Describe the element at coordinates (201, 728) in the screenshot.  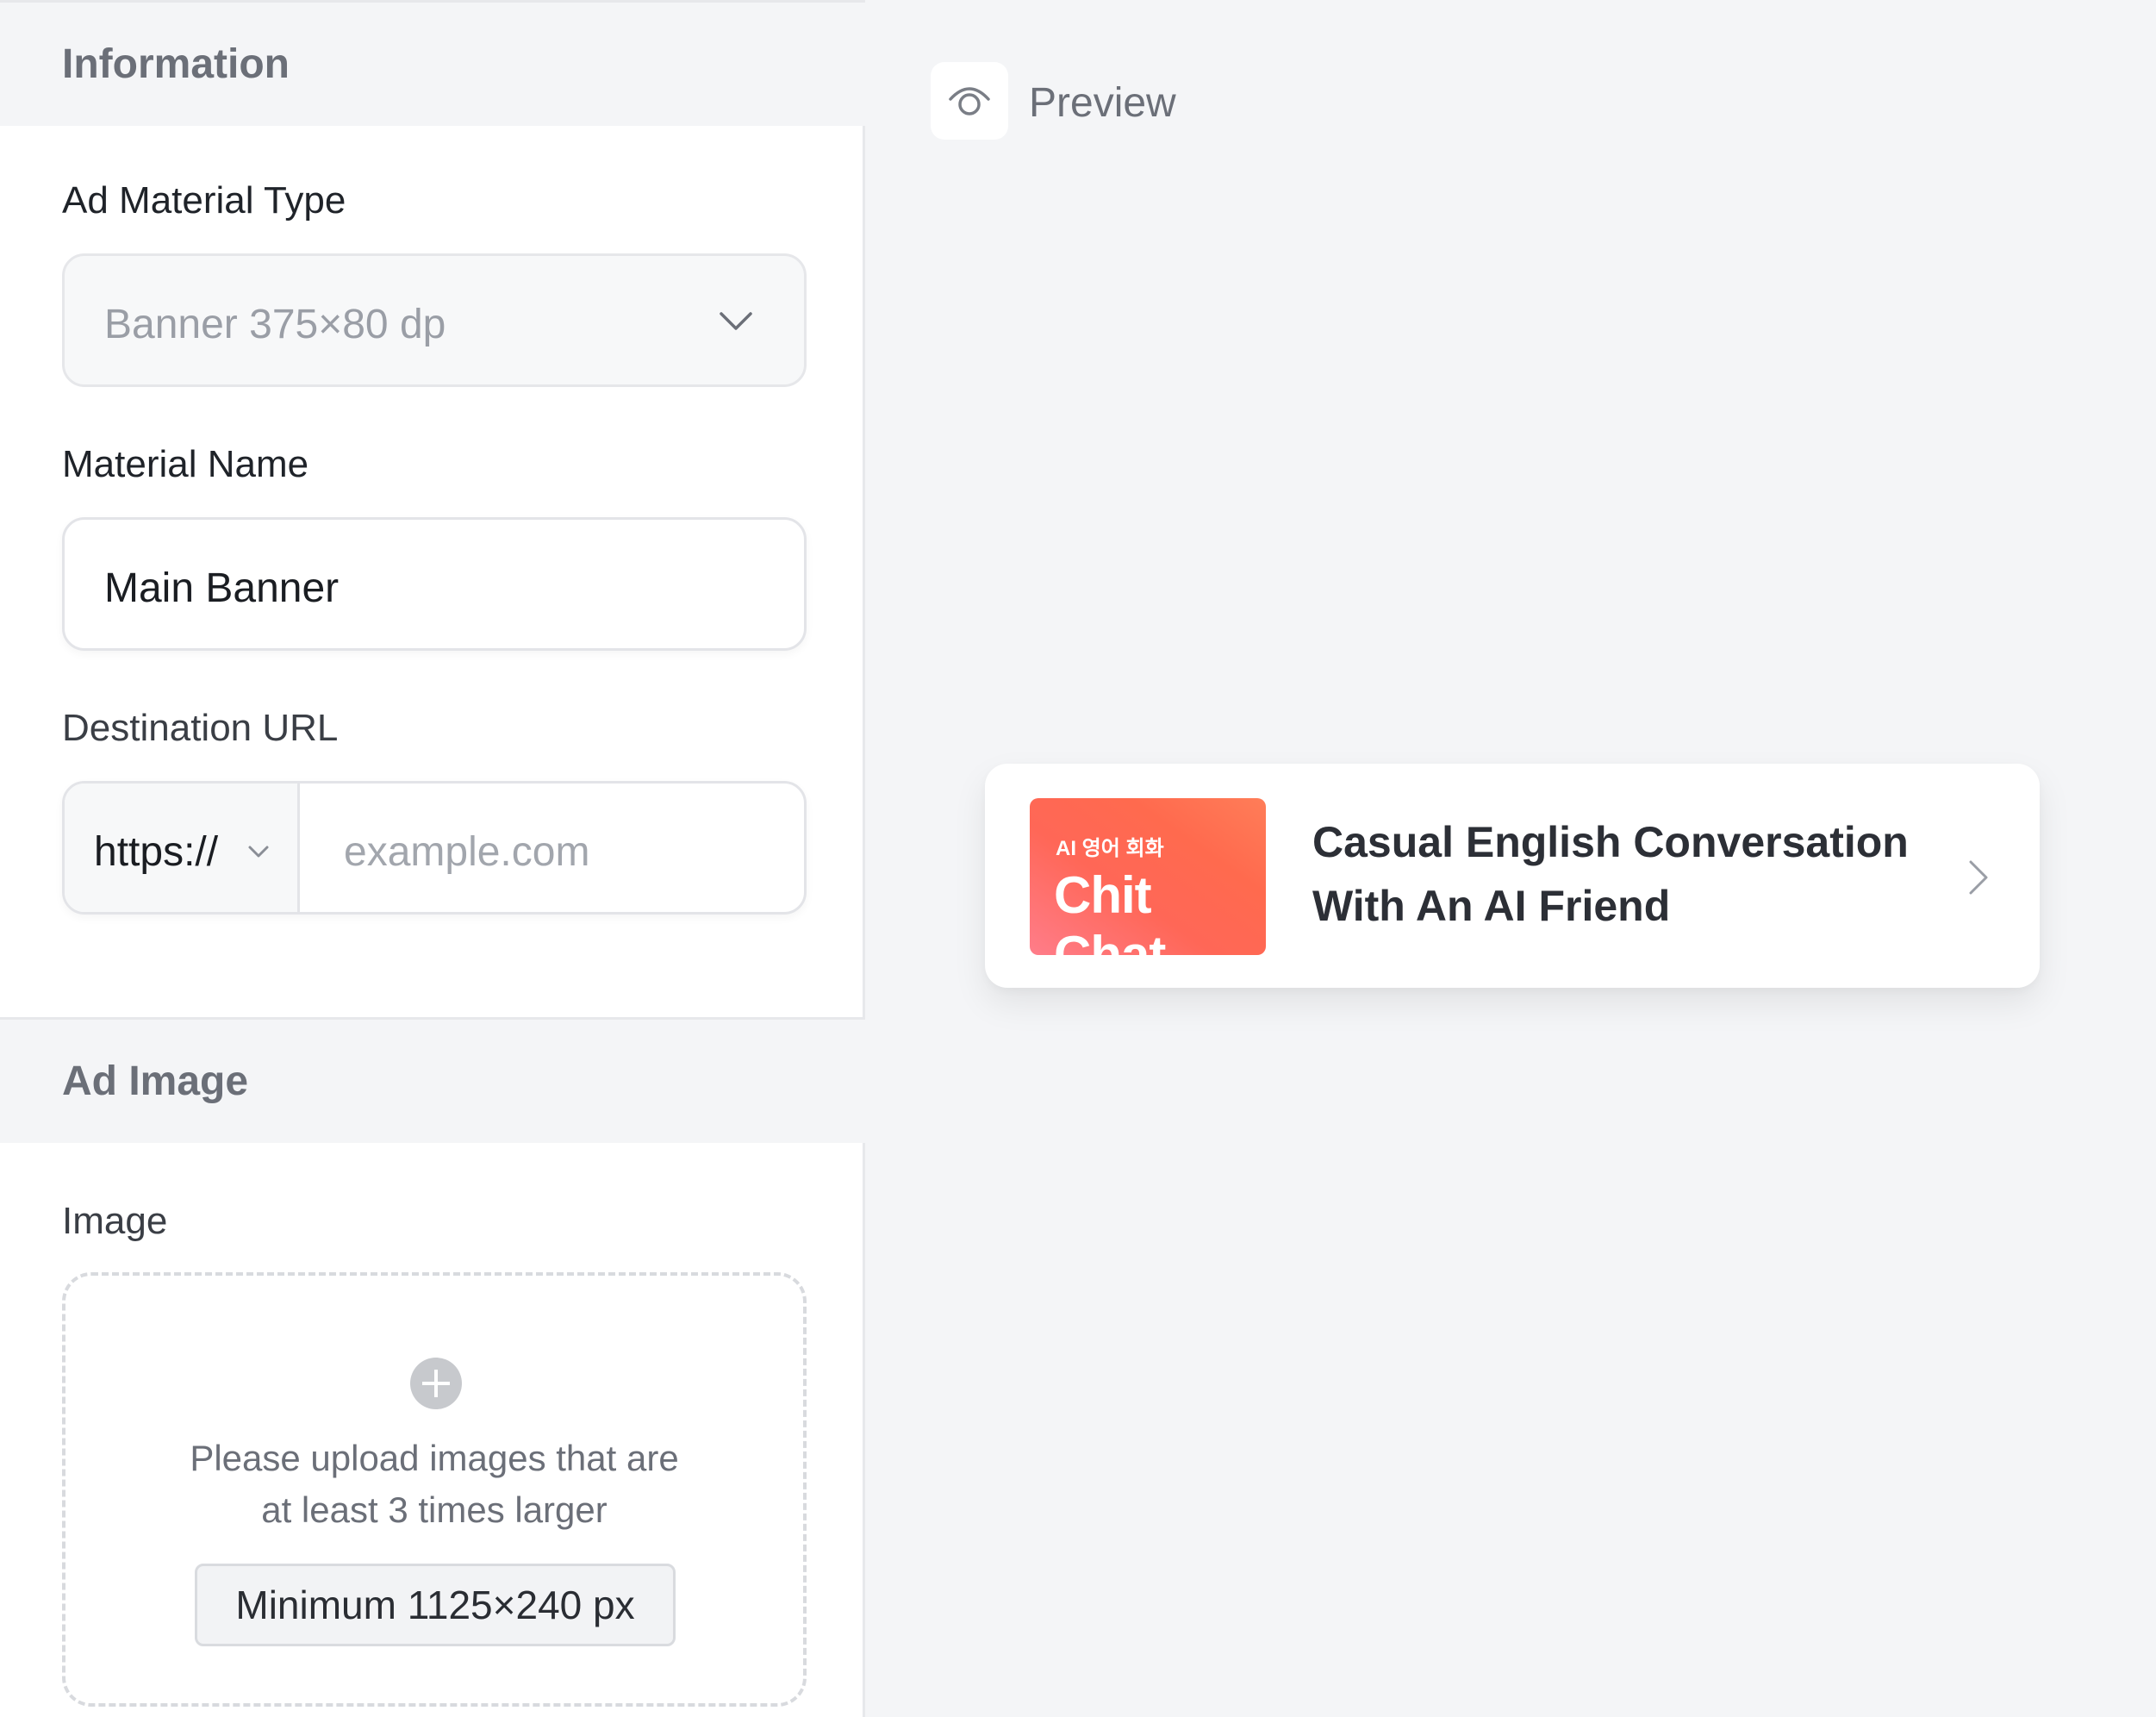
I see `destination-url-label: Destination URL` at that location.